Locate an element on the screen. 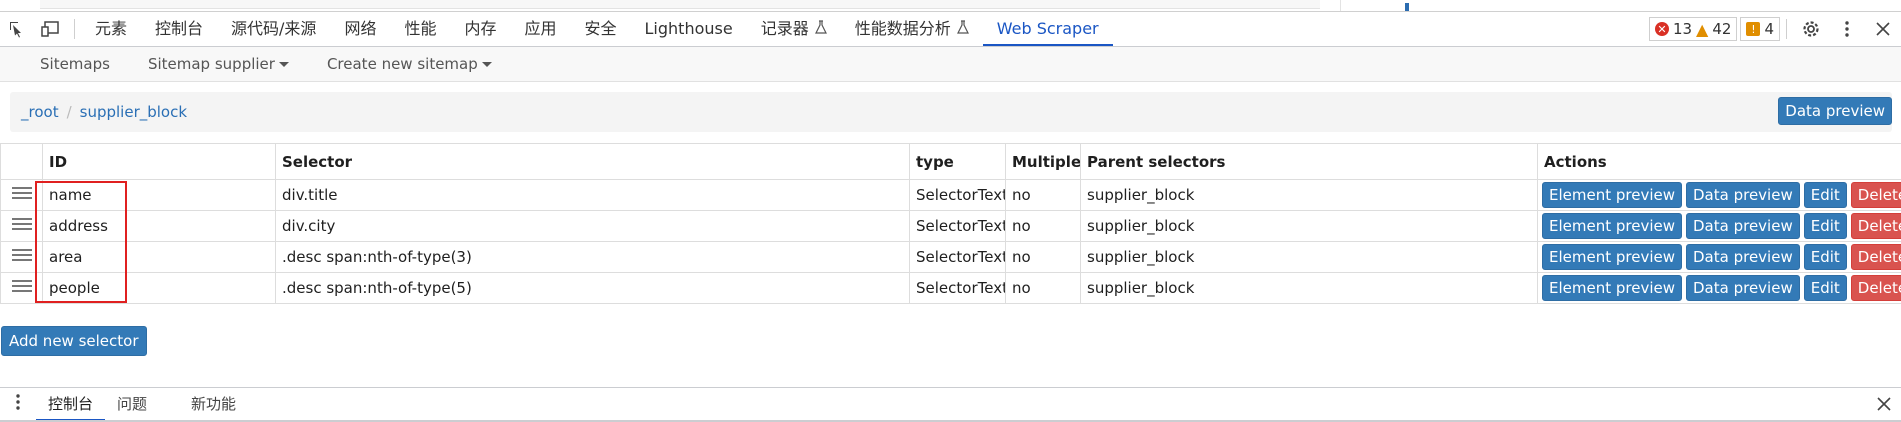 This screenshot has height=422, width=1901. header-selector: Selector is located at coordinates (592, 161).